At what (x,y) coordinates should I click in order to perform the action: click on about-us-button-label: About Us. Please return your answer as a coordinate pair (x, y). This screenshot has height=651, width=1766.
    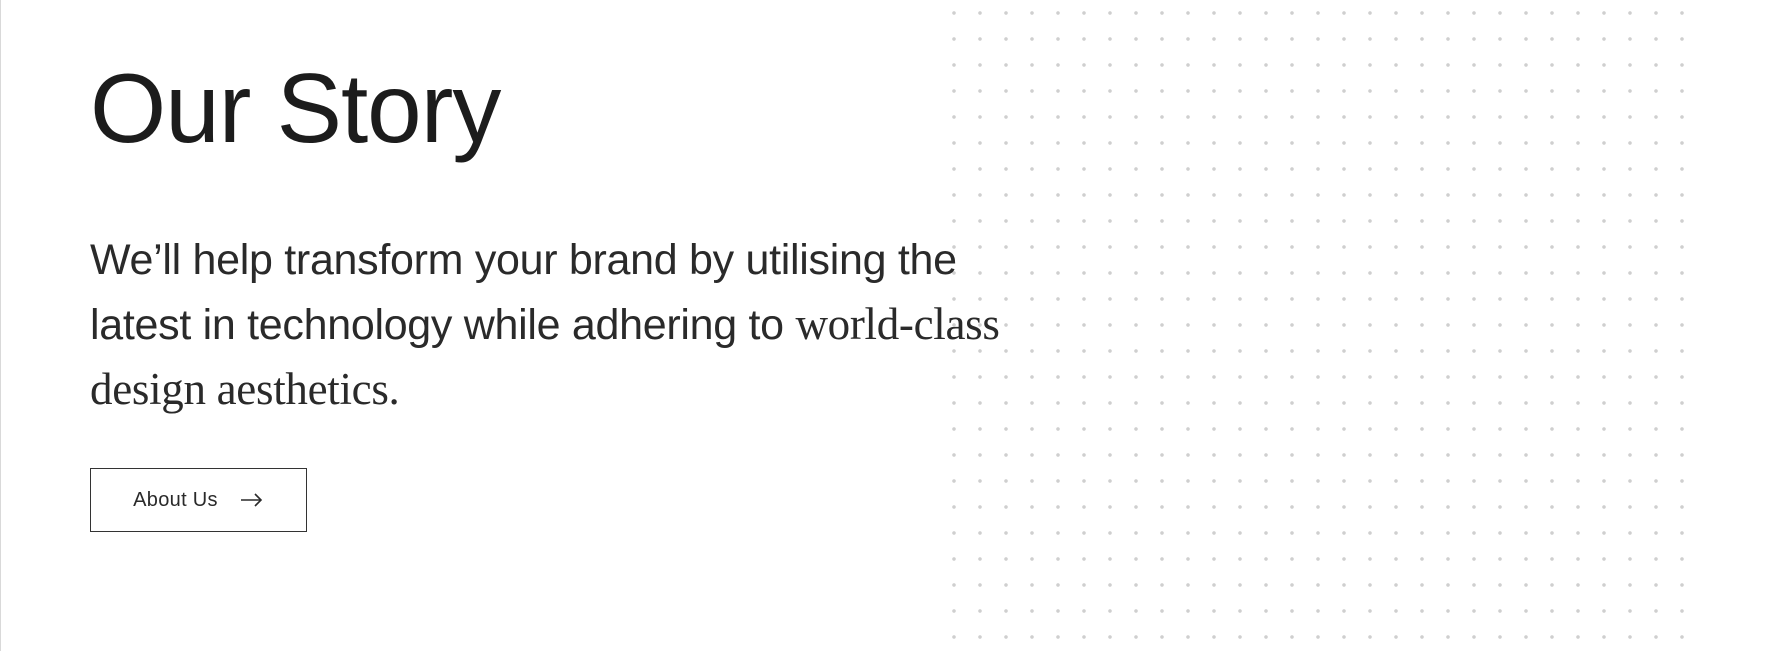
    Looking at the image, I should click on (175, 499).